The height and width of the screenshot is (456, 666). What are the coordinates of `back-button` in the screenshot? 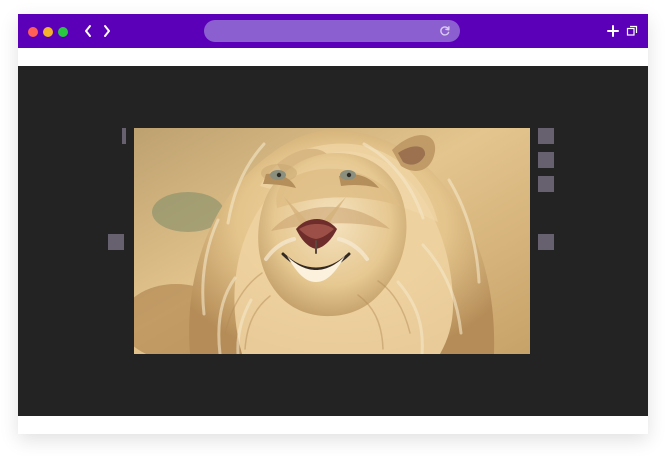 It's located at (88, 31).